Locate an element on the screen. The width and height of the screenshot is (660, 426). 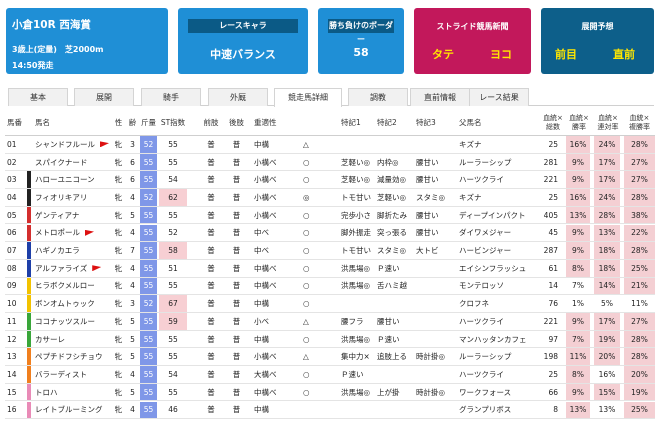
horse-name: ゲンティアナ is located at coordinates (74, 215).